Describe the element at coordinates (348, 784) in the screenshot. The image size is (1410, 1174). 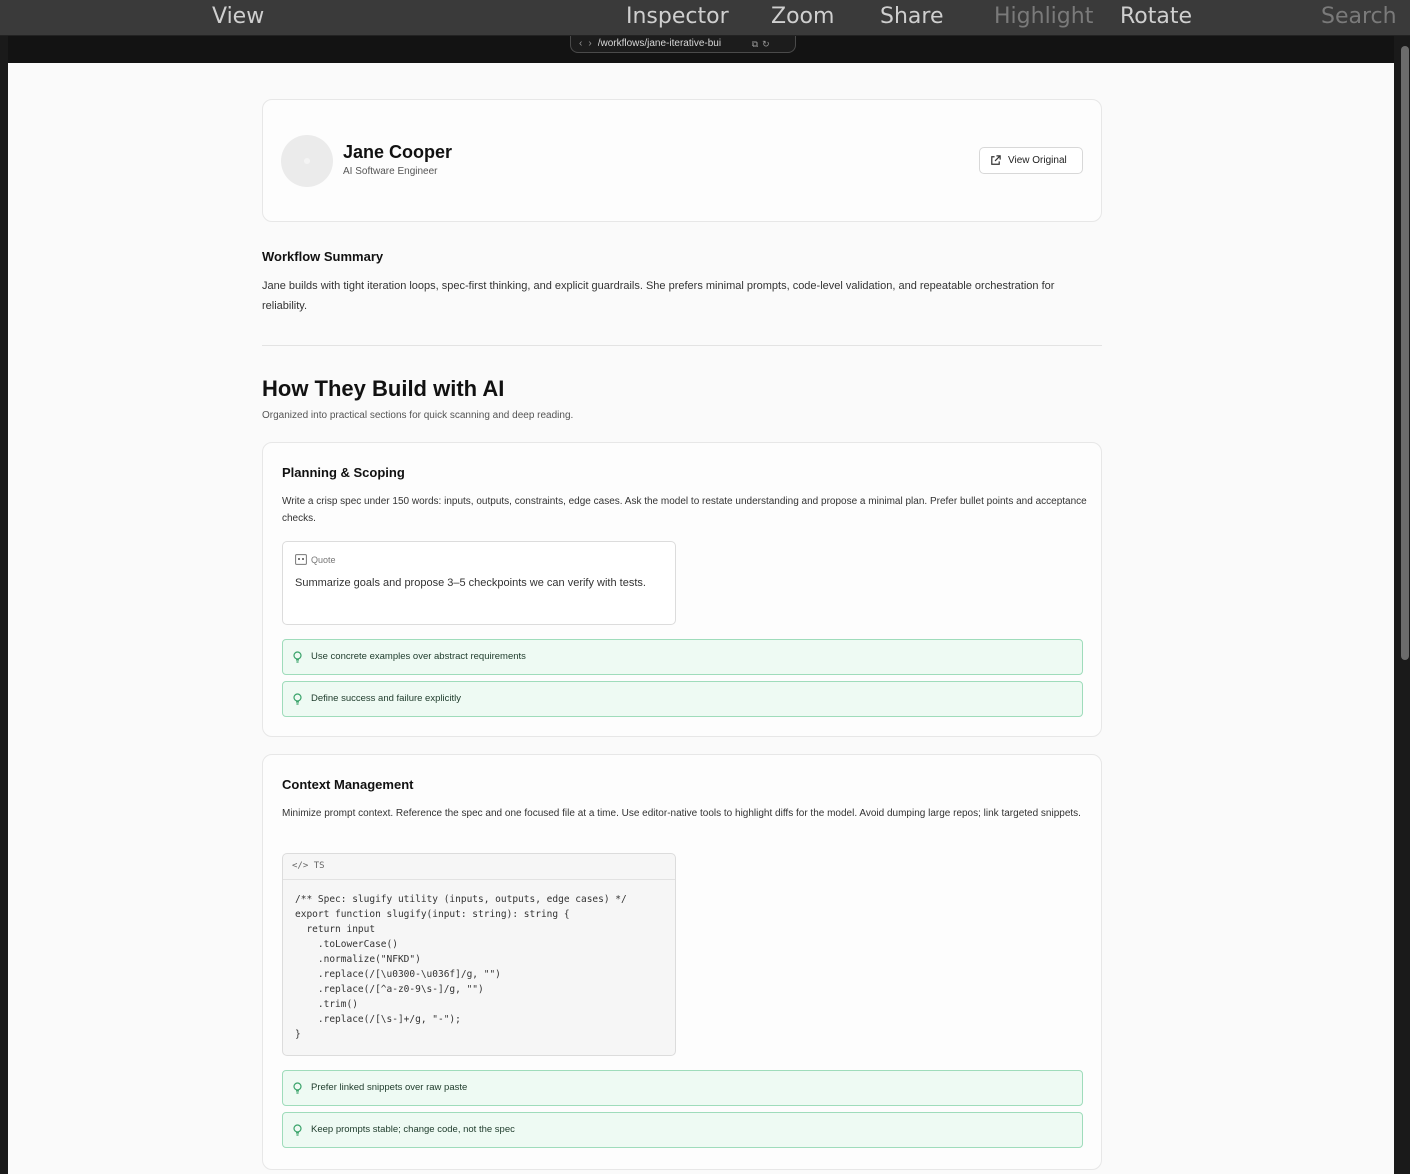
I see `section-title: Context Management` at that location.